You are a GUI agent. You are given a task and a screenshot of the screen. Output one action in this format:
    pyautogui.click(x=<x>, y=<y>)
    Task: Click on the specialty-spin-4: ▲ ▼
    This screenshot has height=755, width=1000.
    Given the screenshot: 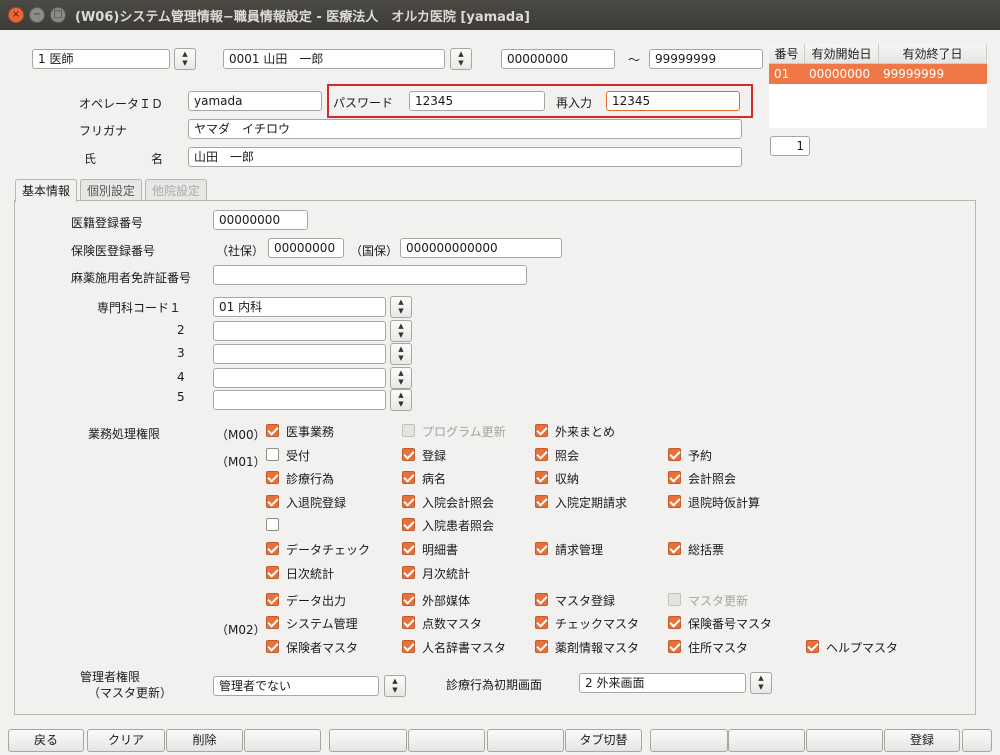 What is the action you would take?
    pyautogui.click(x=401, y=378)
    